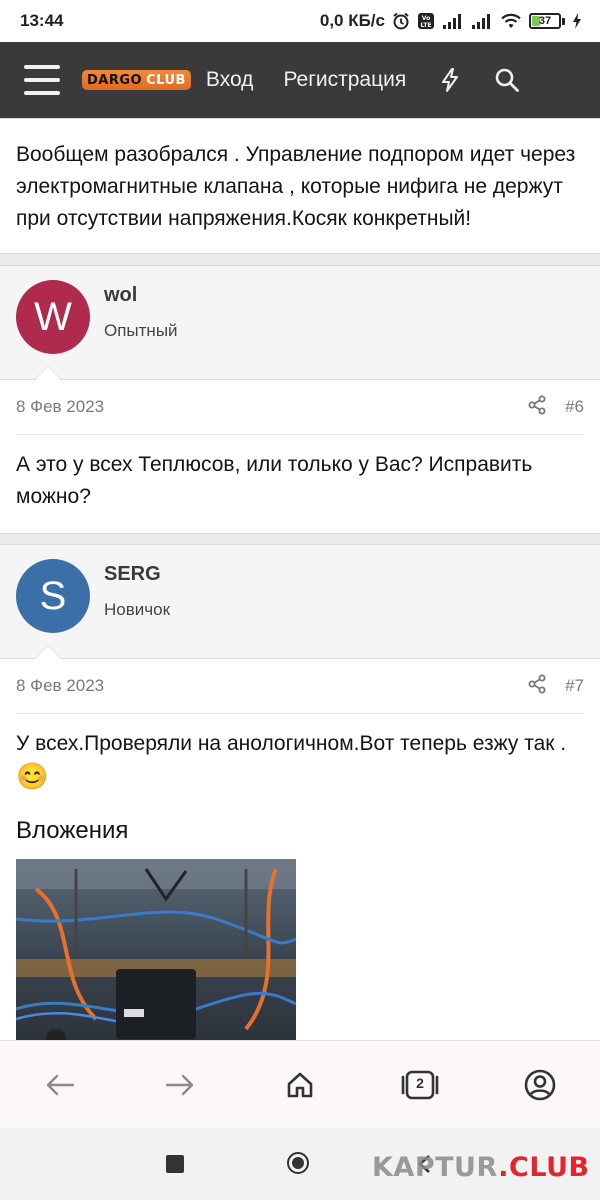  Describe the element at coordinates (180, 1085) in the screenshot. I see `forward-arrow-icon` at that location.